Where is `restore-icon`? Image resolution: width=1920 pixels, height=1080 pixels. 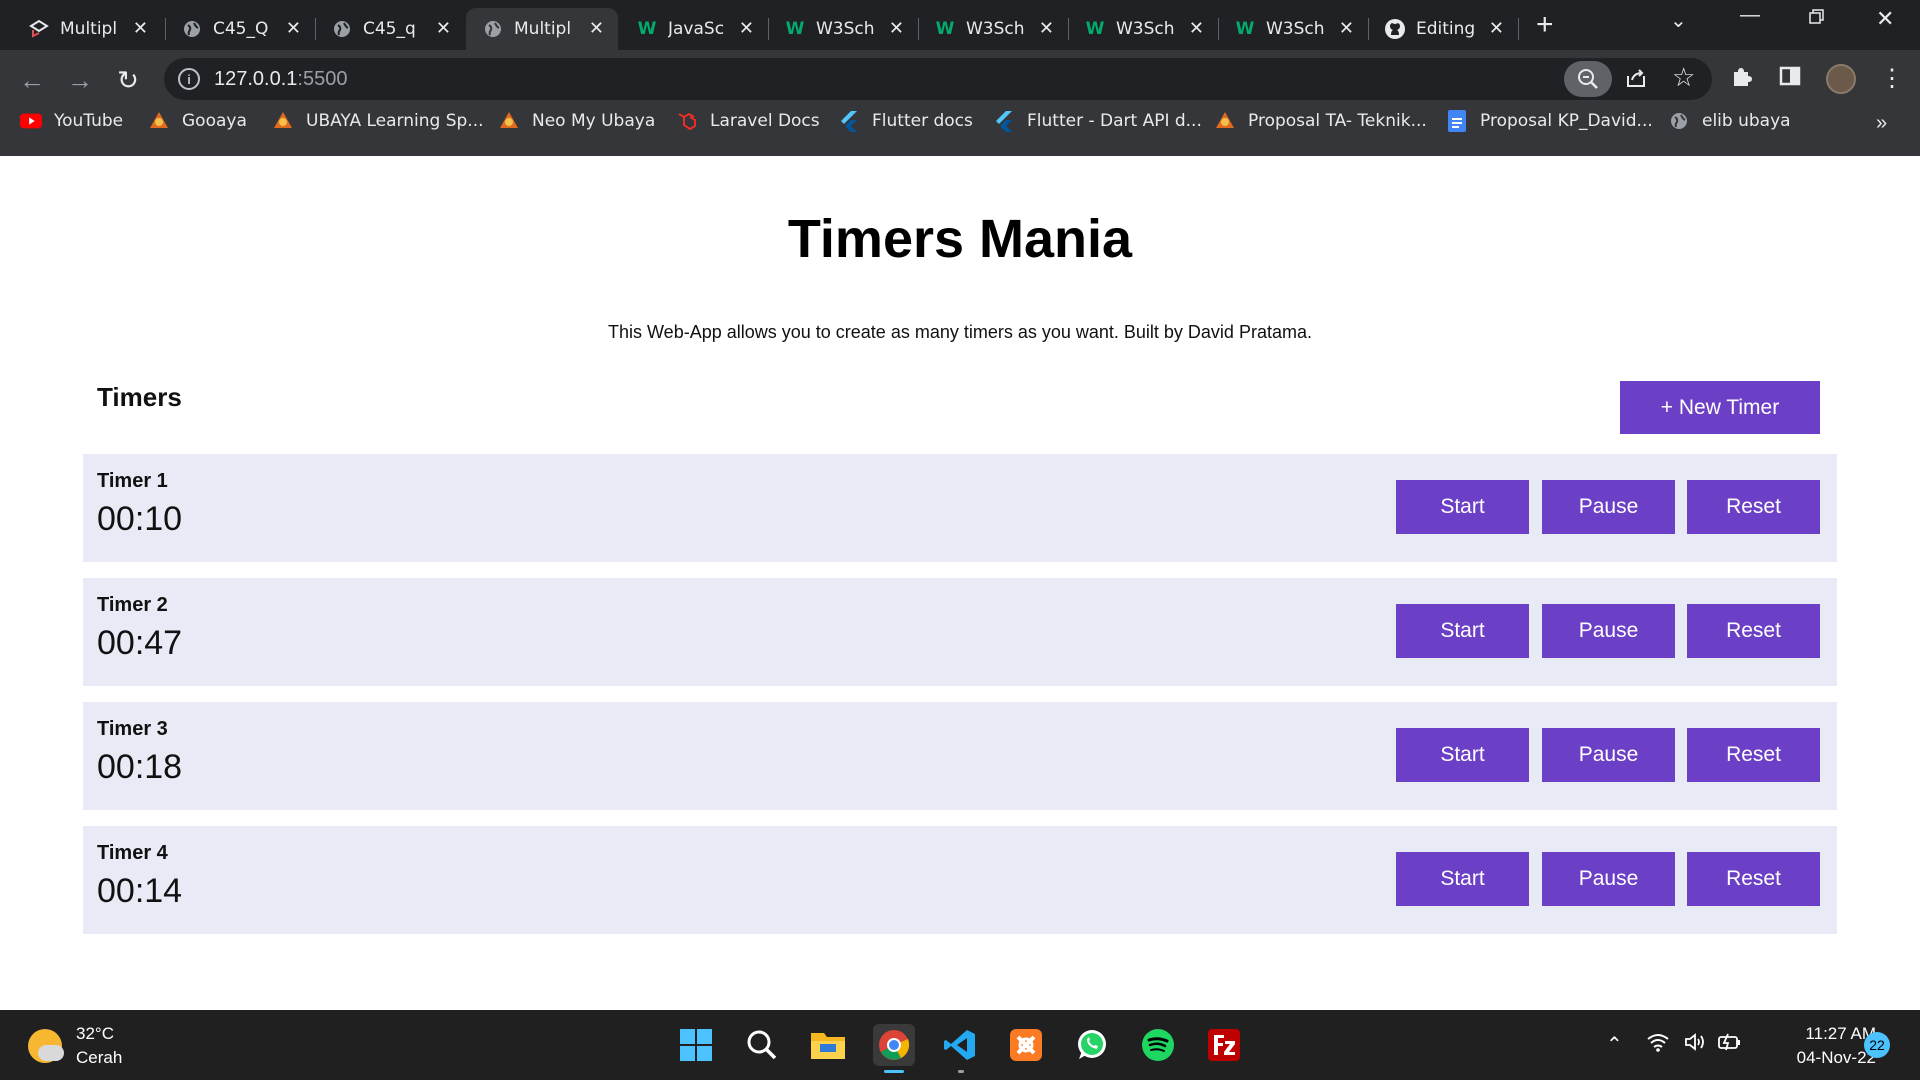 restore-icon is located at coordinates (1817, 20).